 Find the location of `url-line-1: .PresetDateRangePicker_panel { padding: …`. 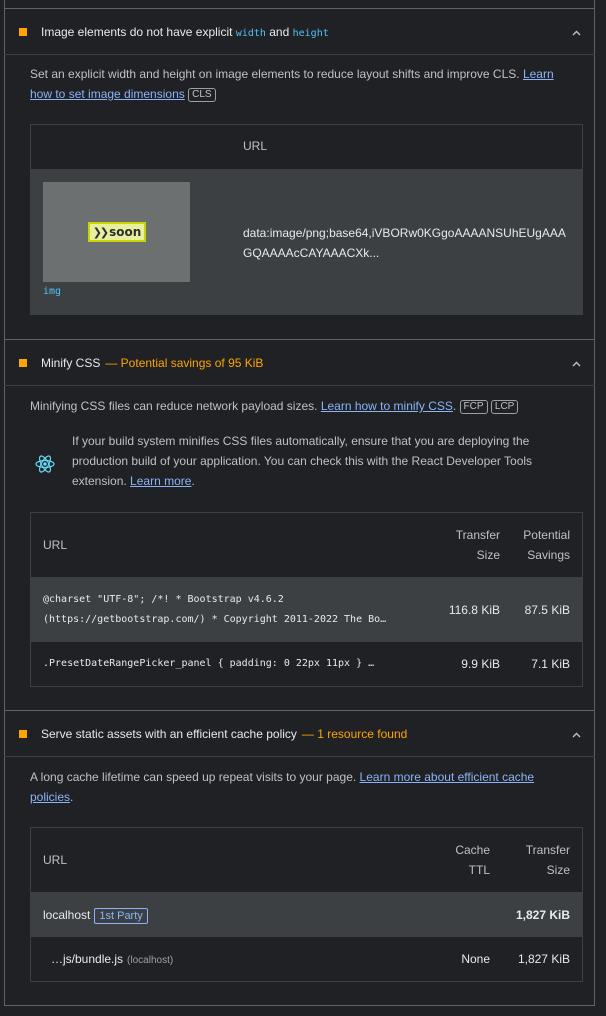

url-line-1: .PresetDateRangePicker_panel { padding: … is located at coordinates (209, 663).